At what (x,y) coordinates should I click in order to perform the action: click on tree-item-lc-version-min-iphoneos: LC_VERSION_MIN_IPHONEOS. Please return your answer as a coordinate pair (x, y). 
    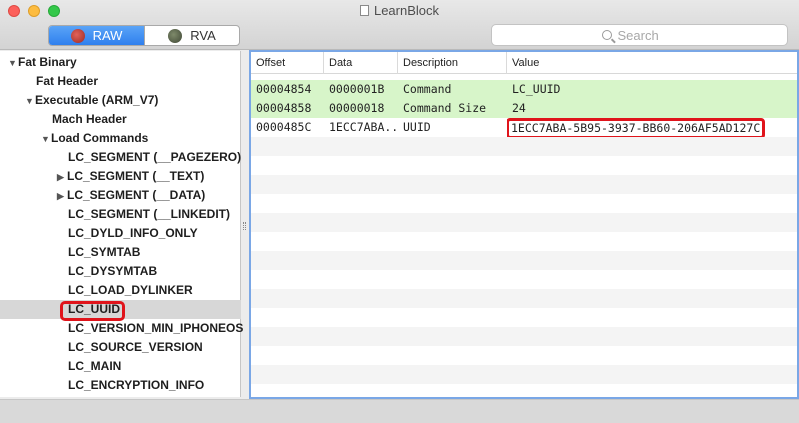
    Looking at the image, I should click on (122, 328).